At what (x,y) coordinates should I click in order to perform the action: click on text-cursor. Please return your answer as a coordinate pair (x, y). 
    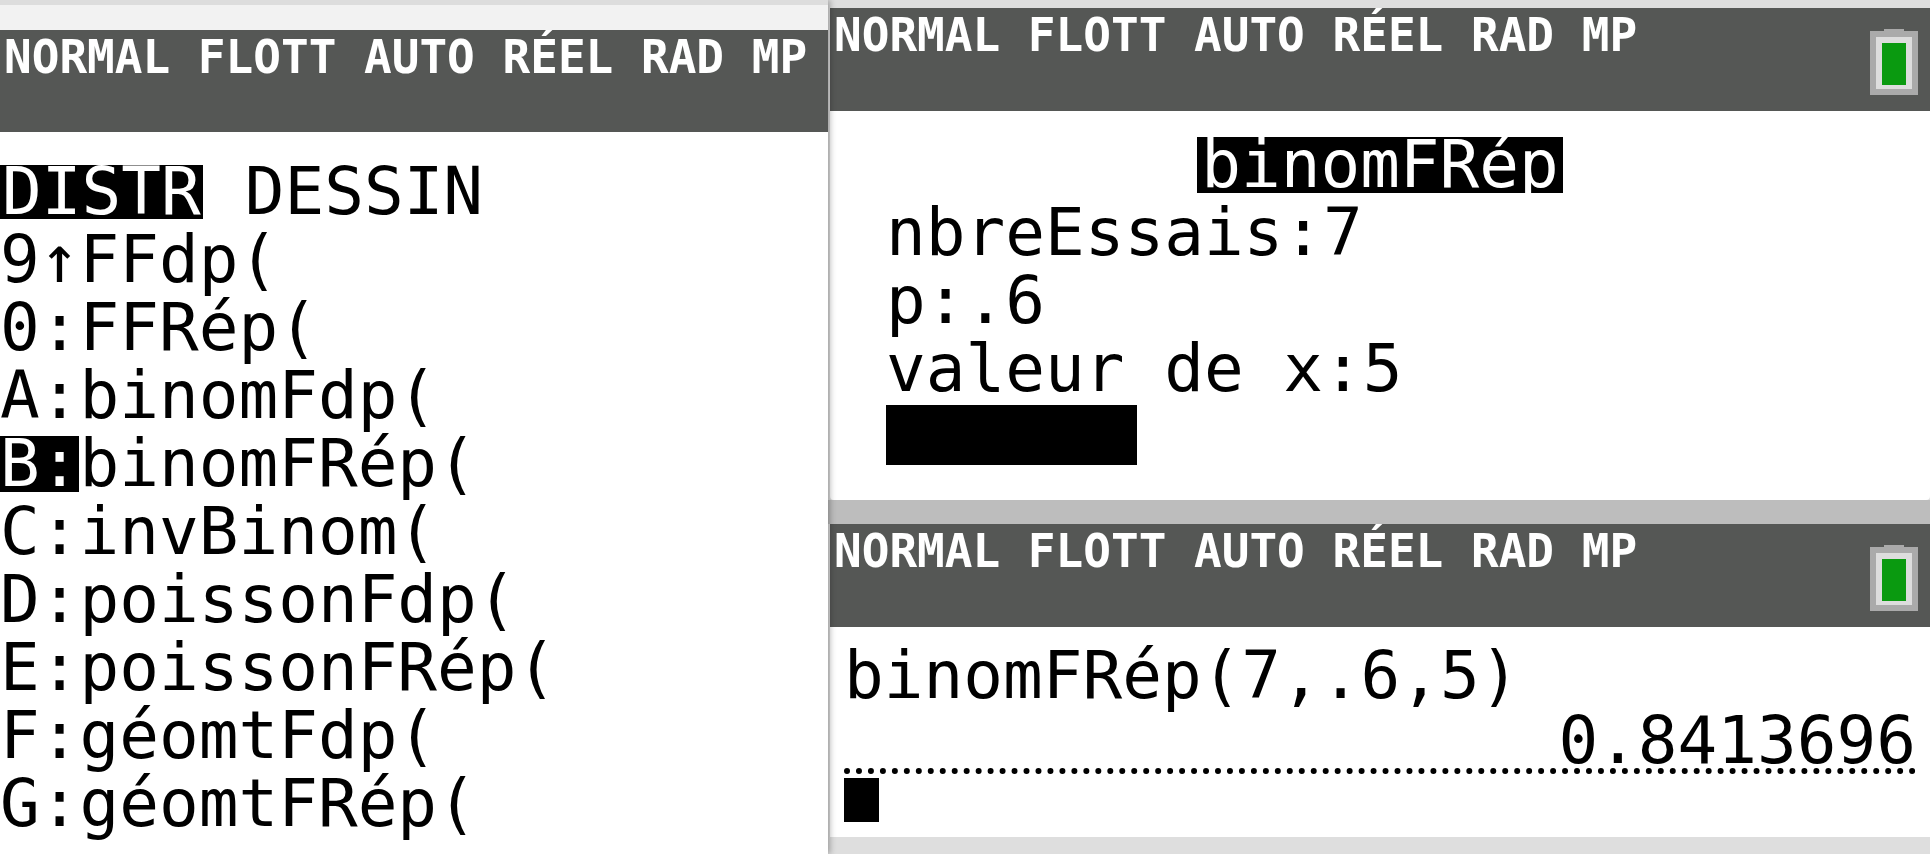
    Looking at the image, I should click on (861, 800).